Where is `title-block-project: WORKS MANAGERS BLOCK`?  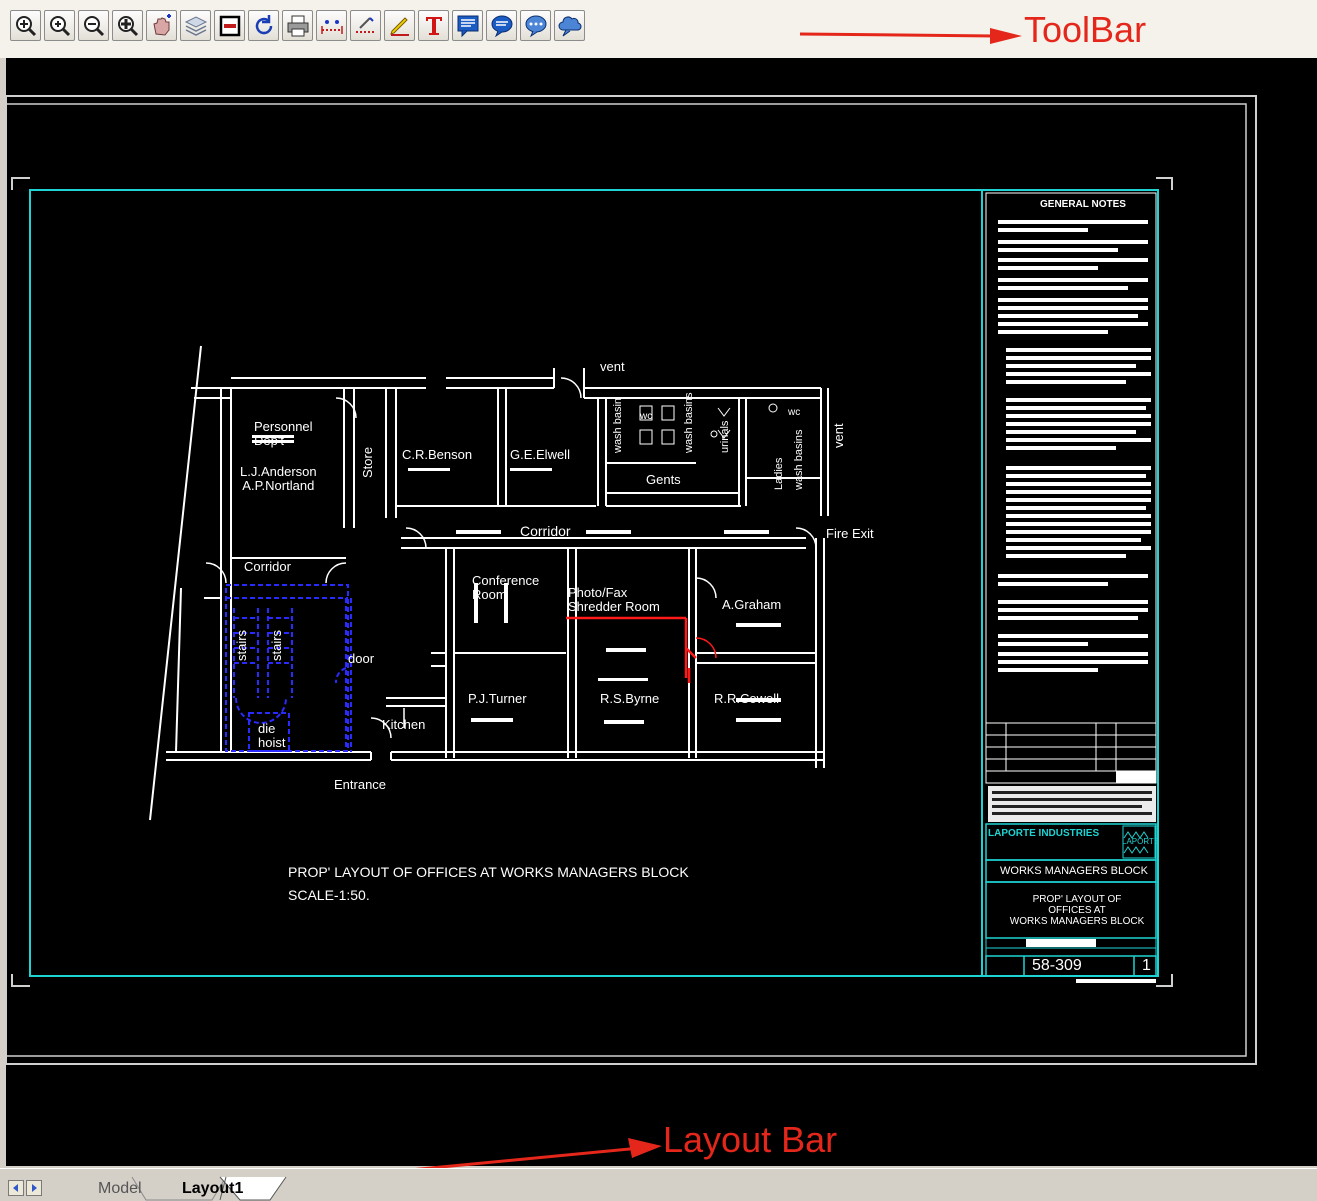 title-block-project: WORKS MANAGERS BLOCK is located at coordinates (1074, 871).